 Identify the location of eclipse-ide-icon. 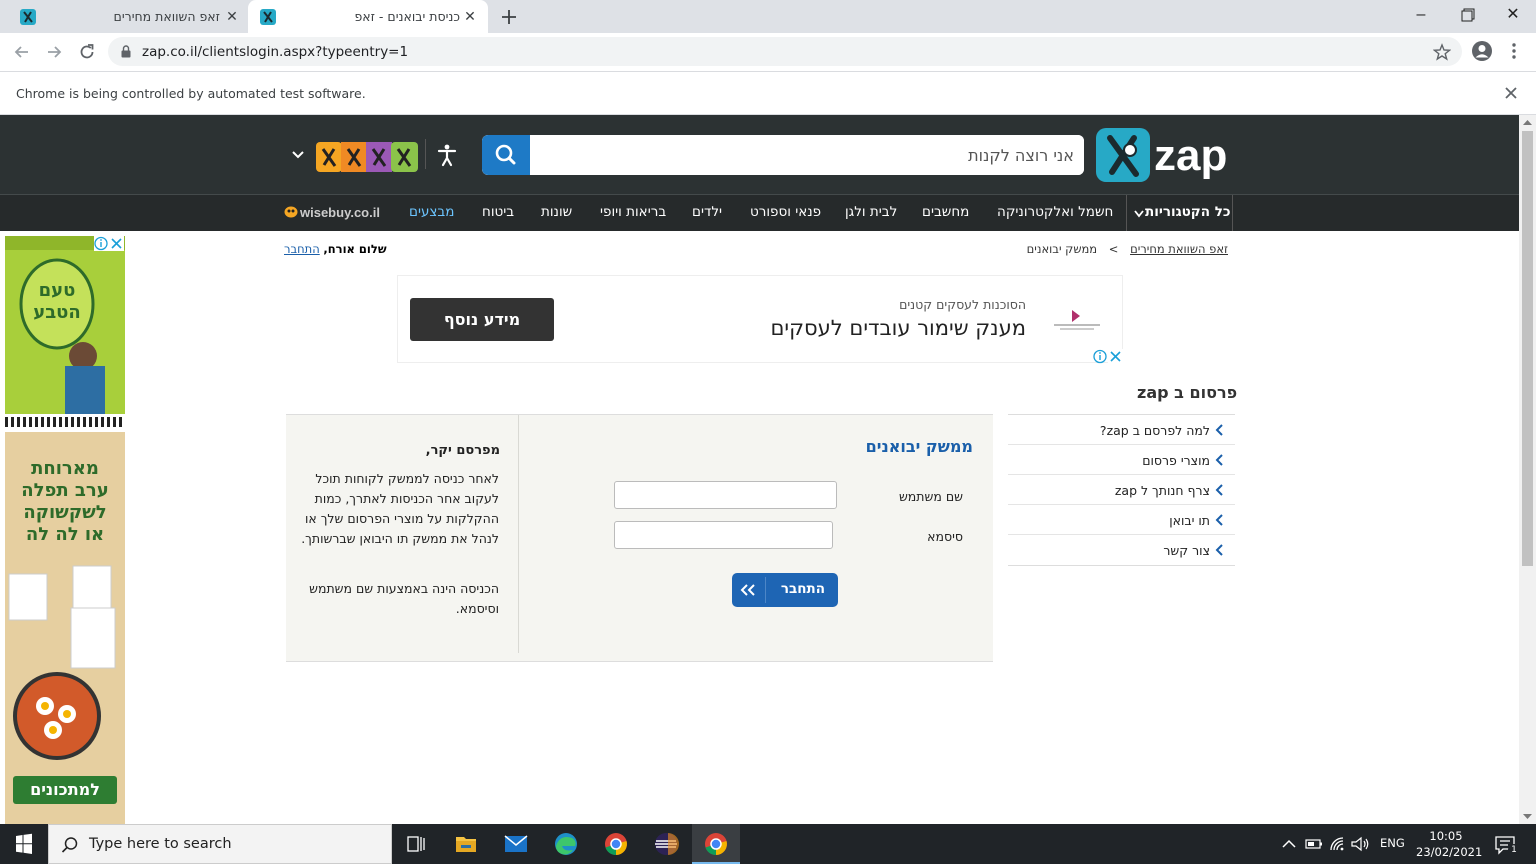
(666, 844).